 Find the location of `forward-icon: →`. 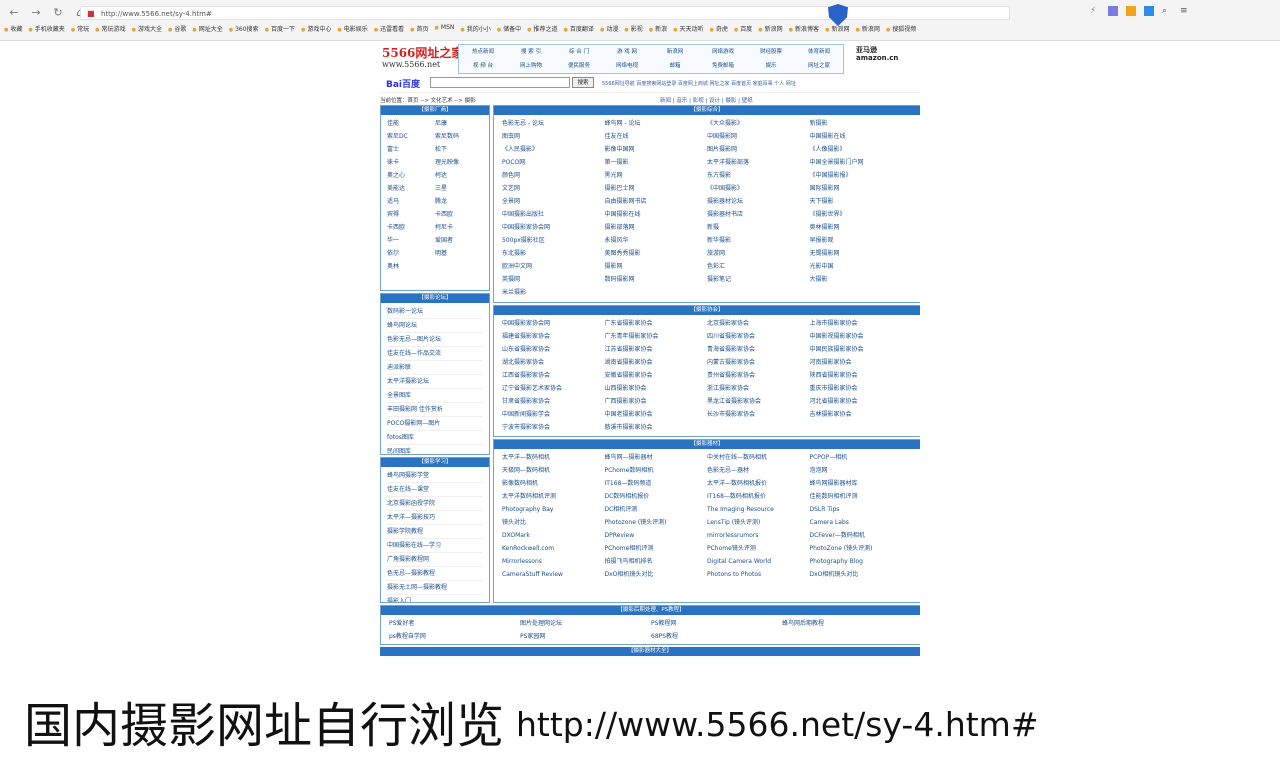

forward-icon: → is located at coordinates (36, 12).